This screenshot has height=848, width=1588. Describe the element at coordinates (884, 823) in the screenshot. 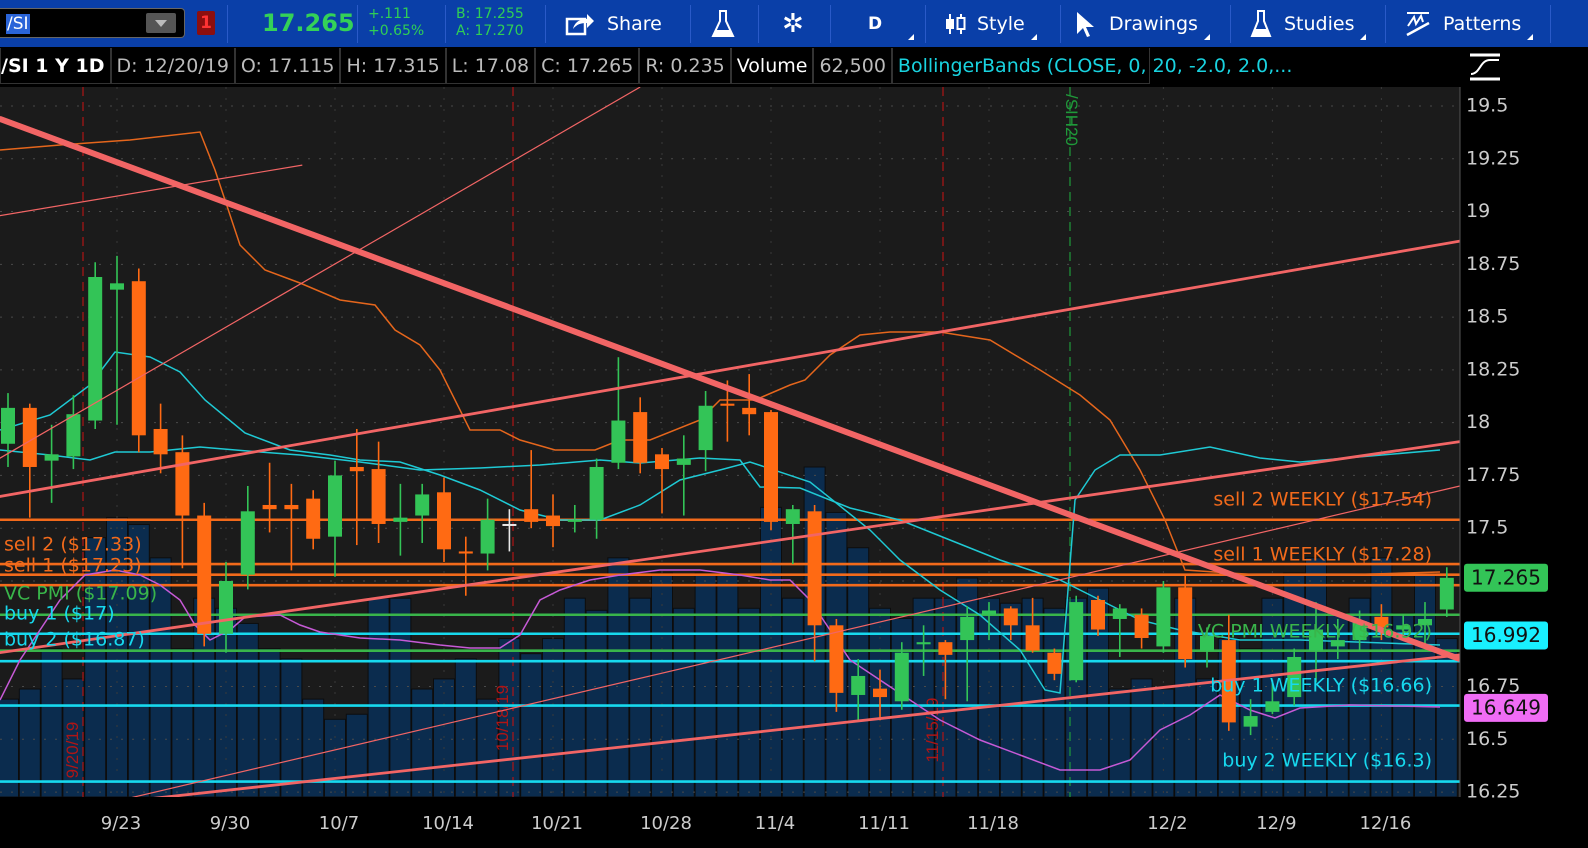

I see `x-tick-label: 11/11` at that location.